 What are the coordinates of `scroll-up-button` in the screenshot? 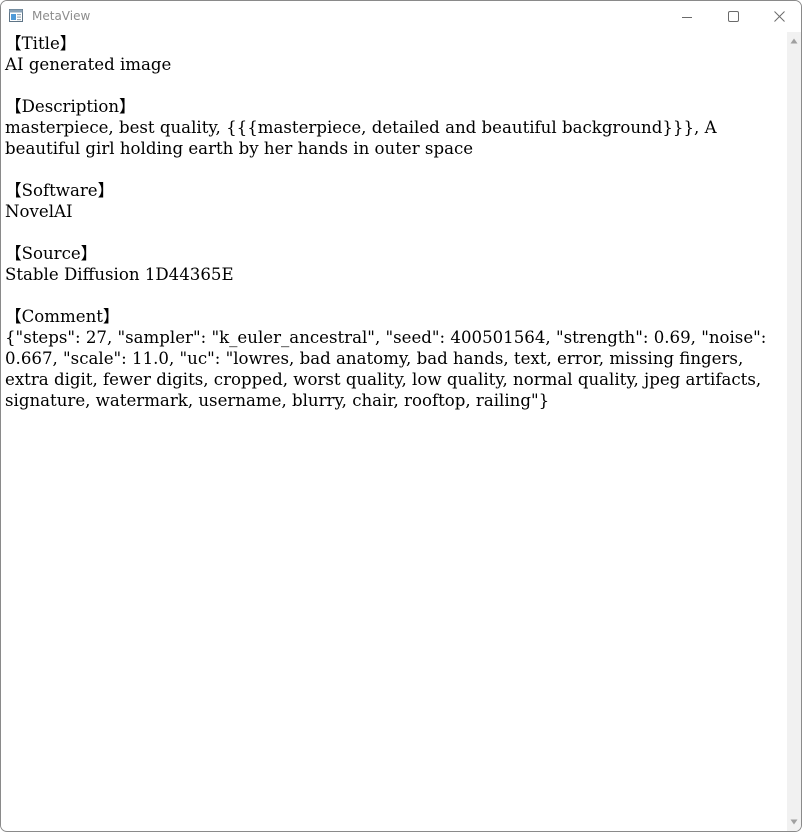 It's located at (794, 41).